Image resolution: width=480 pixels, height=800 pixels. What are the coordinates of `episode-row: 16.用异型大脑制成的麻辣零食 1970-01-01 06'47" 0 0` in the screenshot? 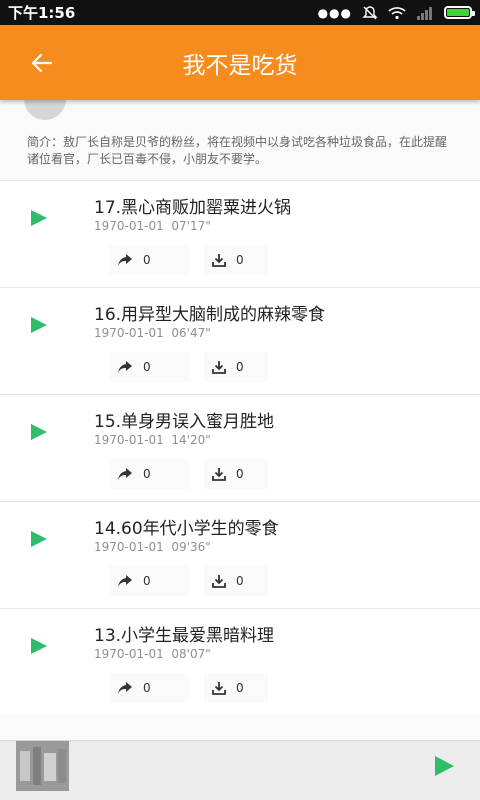 It's located at (240, 340).